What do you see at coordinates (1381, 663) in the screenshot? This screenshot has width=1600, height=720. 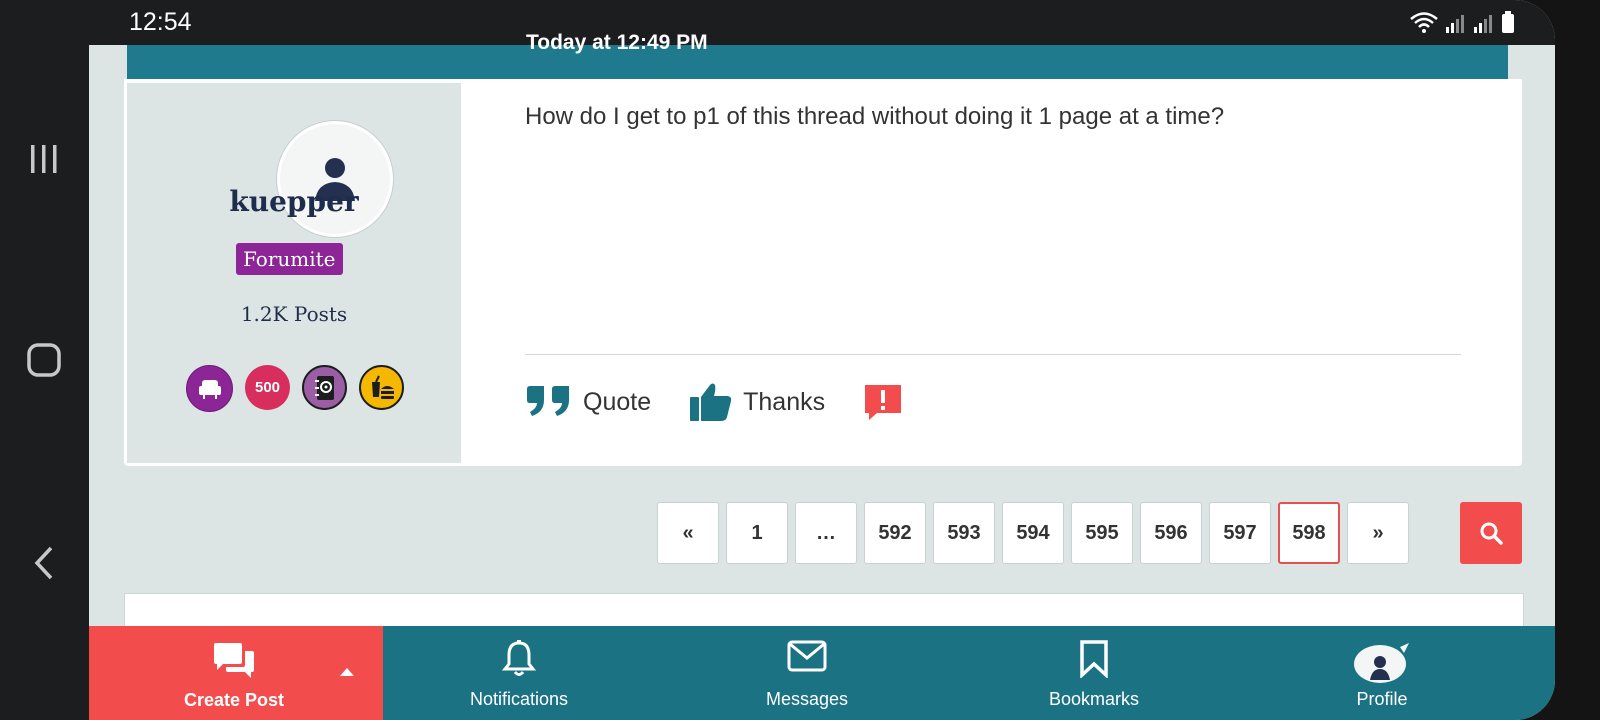 I see `profile-avatar-icon` at bounding box center [1381, 663].